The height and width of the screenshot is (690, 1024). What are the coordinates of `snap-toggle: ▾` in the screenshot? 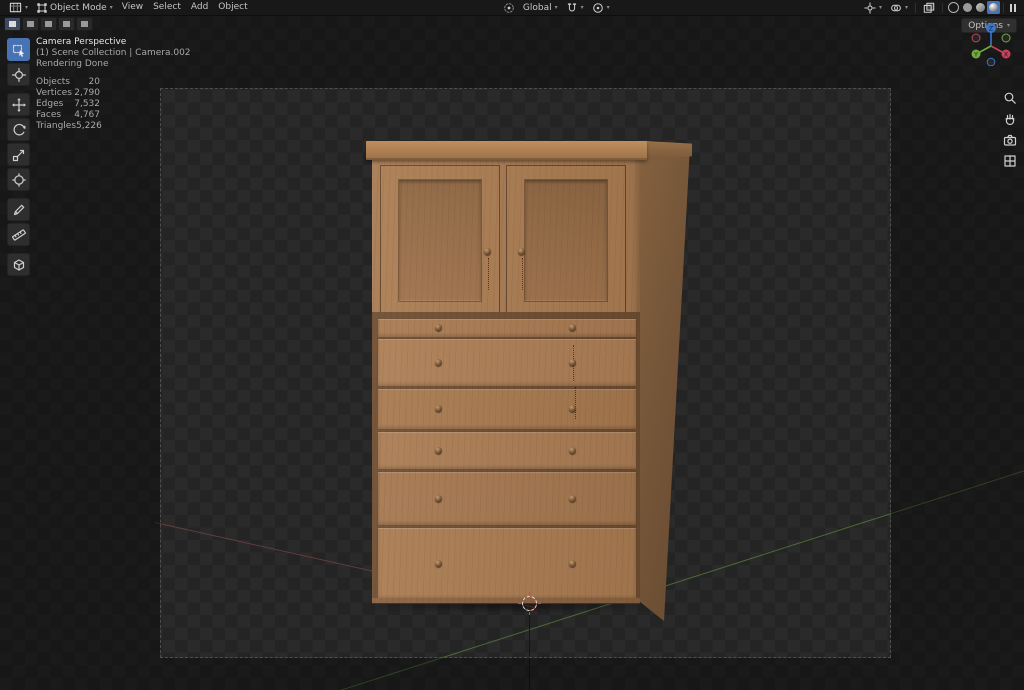 It's located at (575, 7).